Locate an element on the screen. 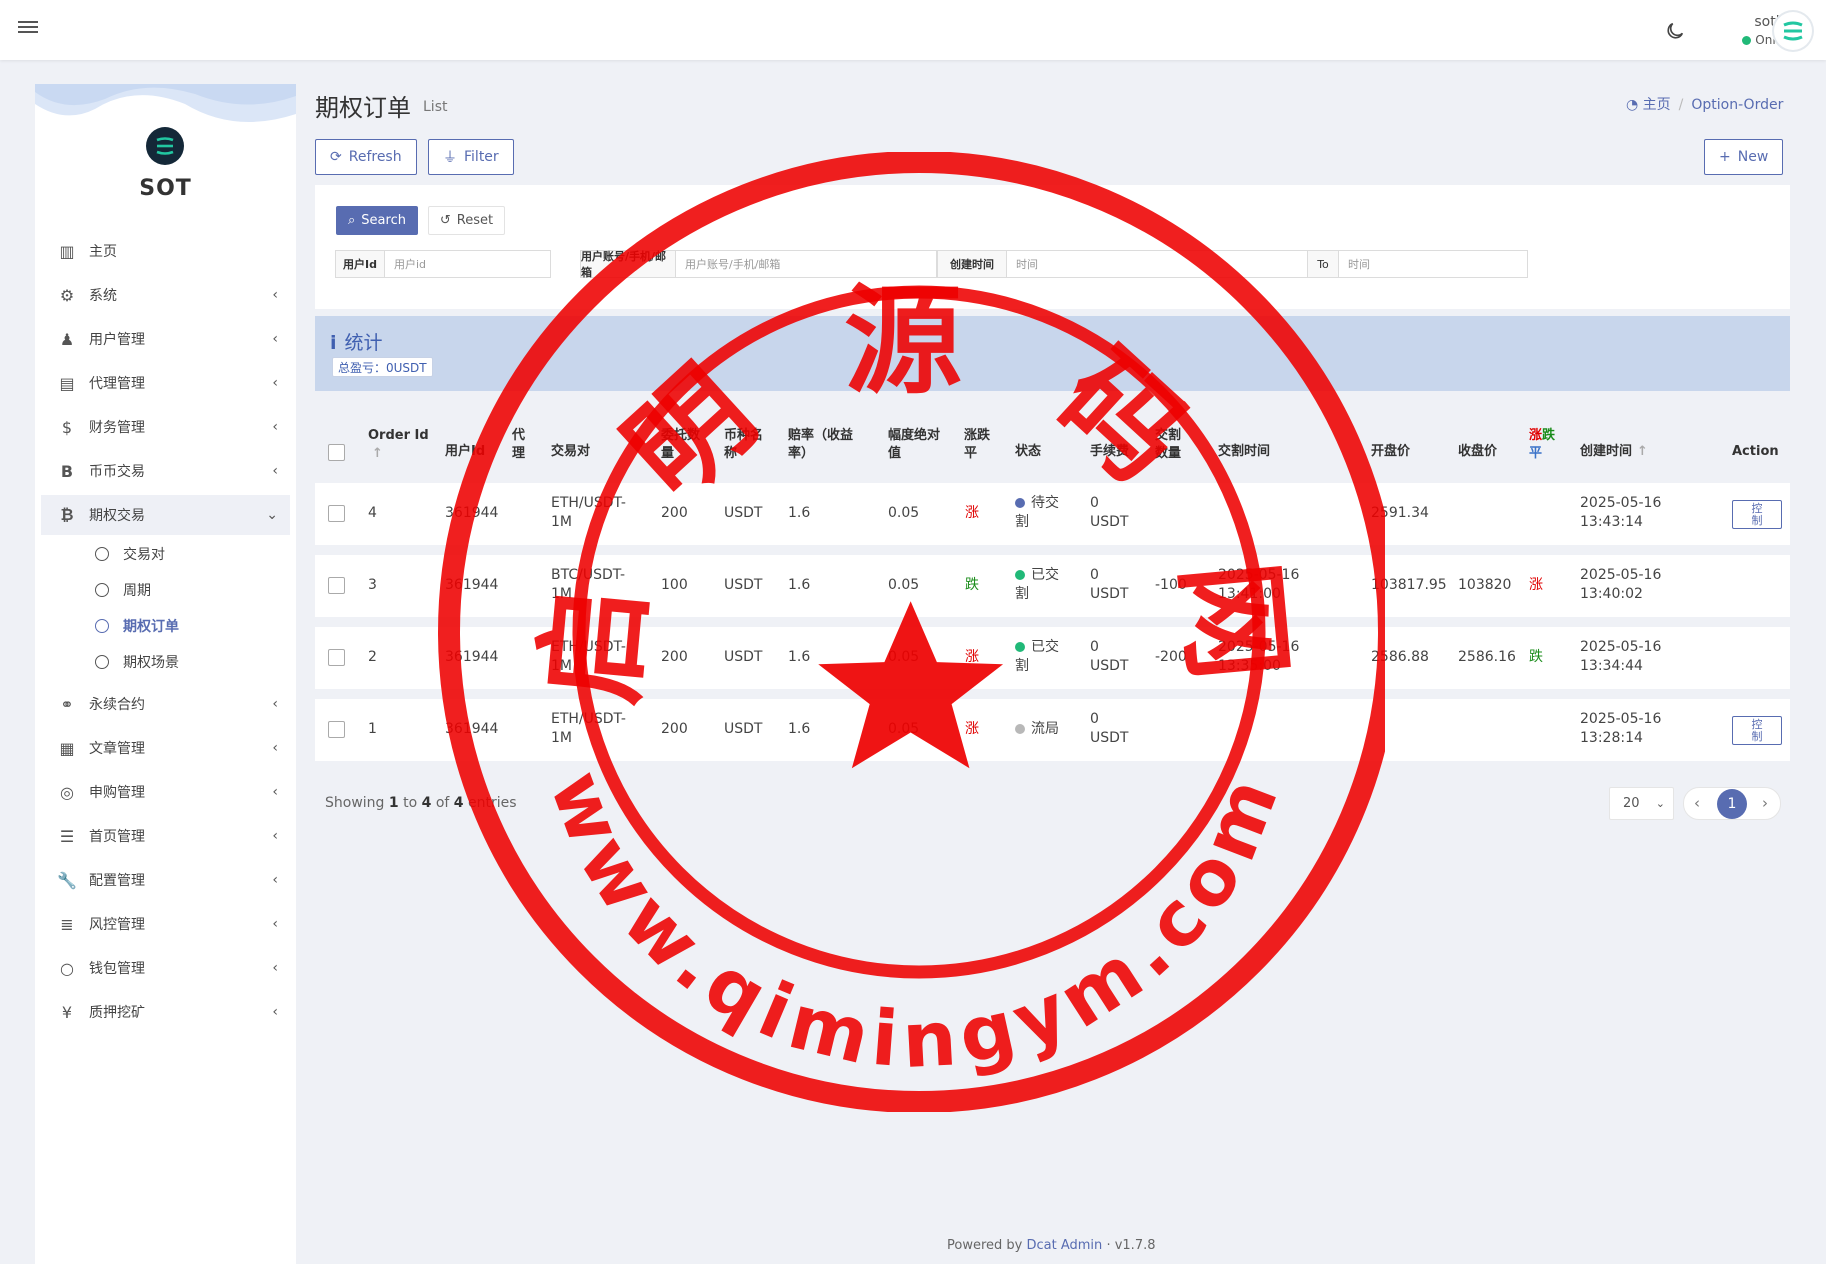  next-page-icon: › is located at coordinates (1765, 803).